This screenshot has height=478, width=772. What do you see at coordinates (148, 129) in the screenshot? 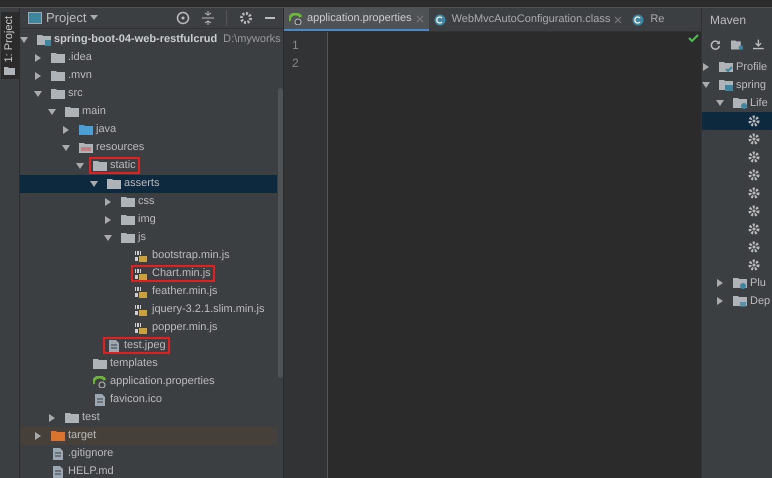
I see `tree-row: java` at bounding box center [148, 129].